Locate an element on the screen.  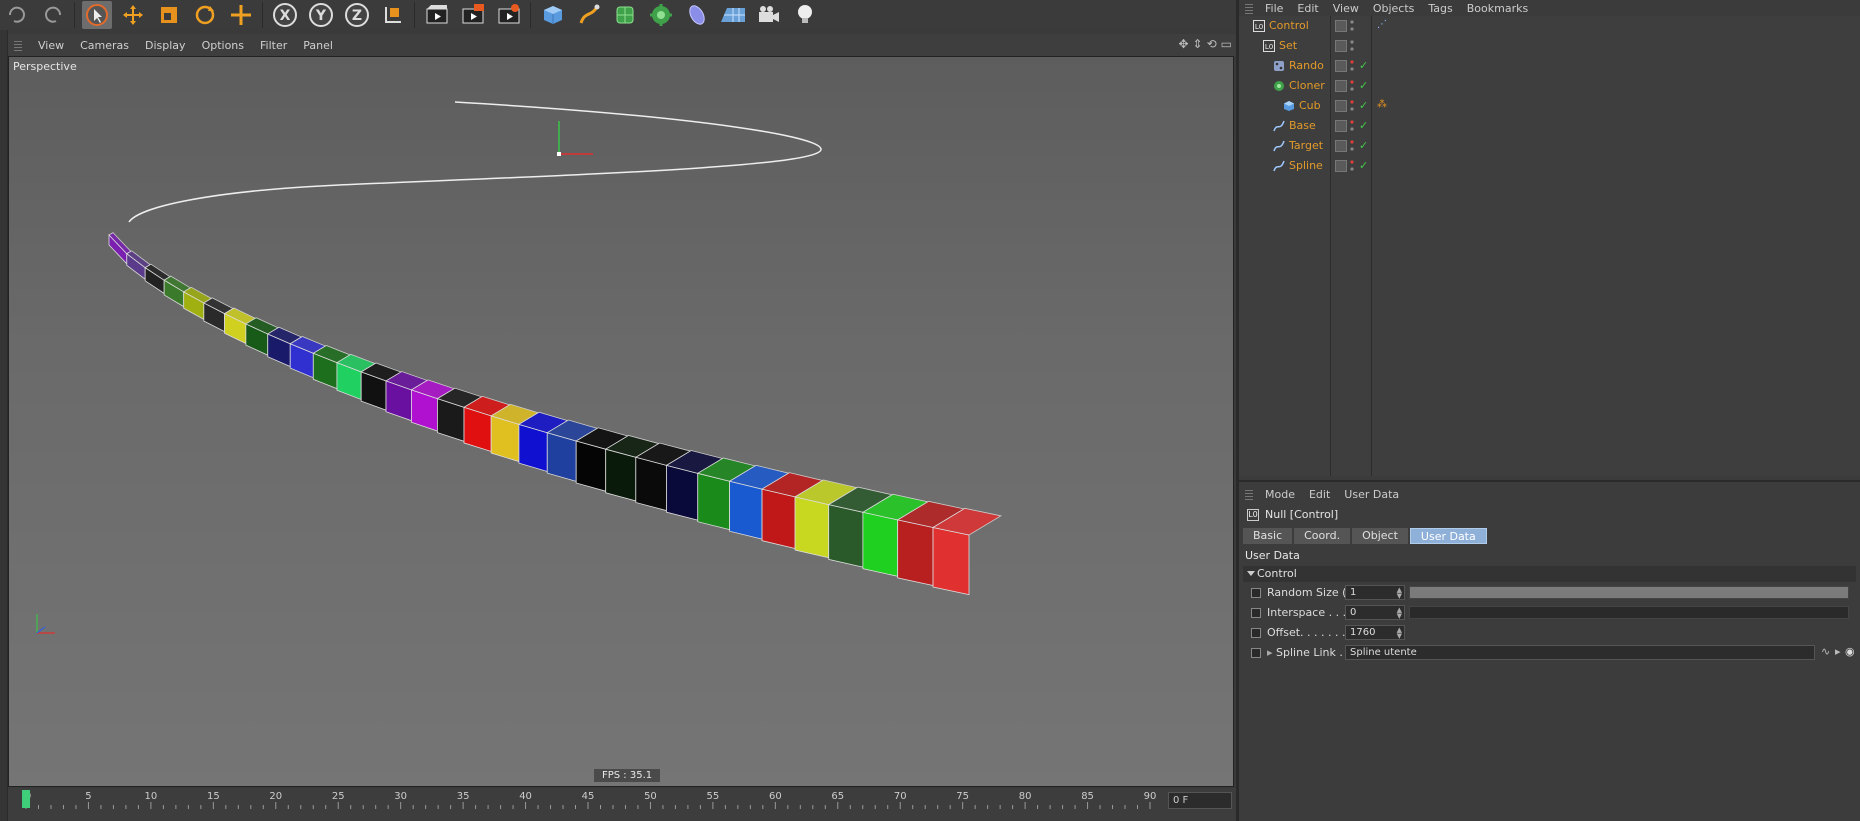
floor-icon is located at coordinates (733, 15).